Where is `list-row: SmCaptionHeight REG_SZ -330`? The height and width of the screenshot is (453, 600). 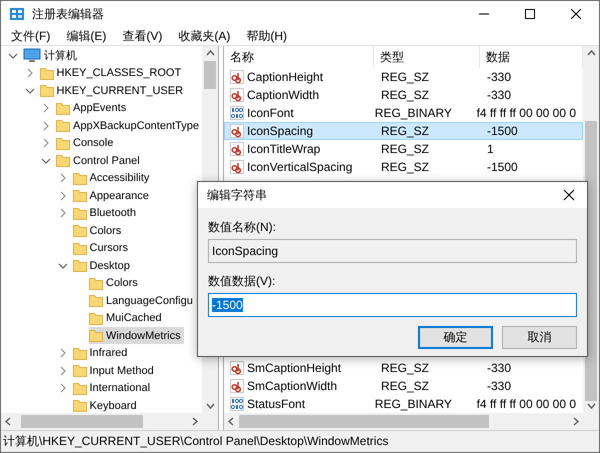 list-row: SmCaptionHeight REG_SZ -330 is located at coordinates (403, 368).